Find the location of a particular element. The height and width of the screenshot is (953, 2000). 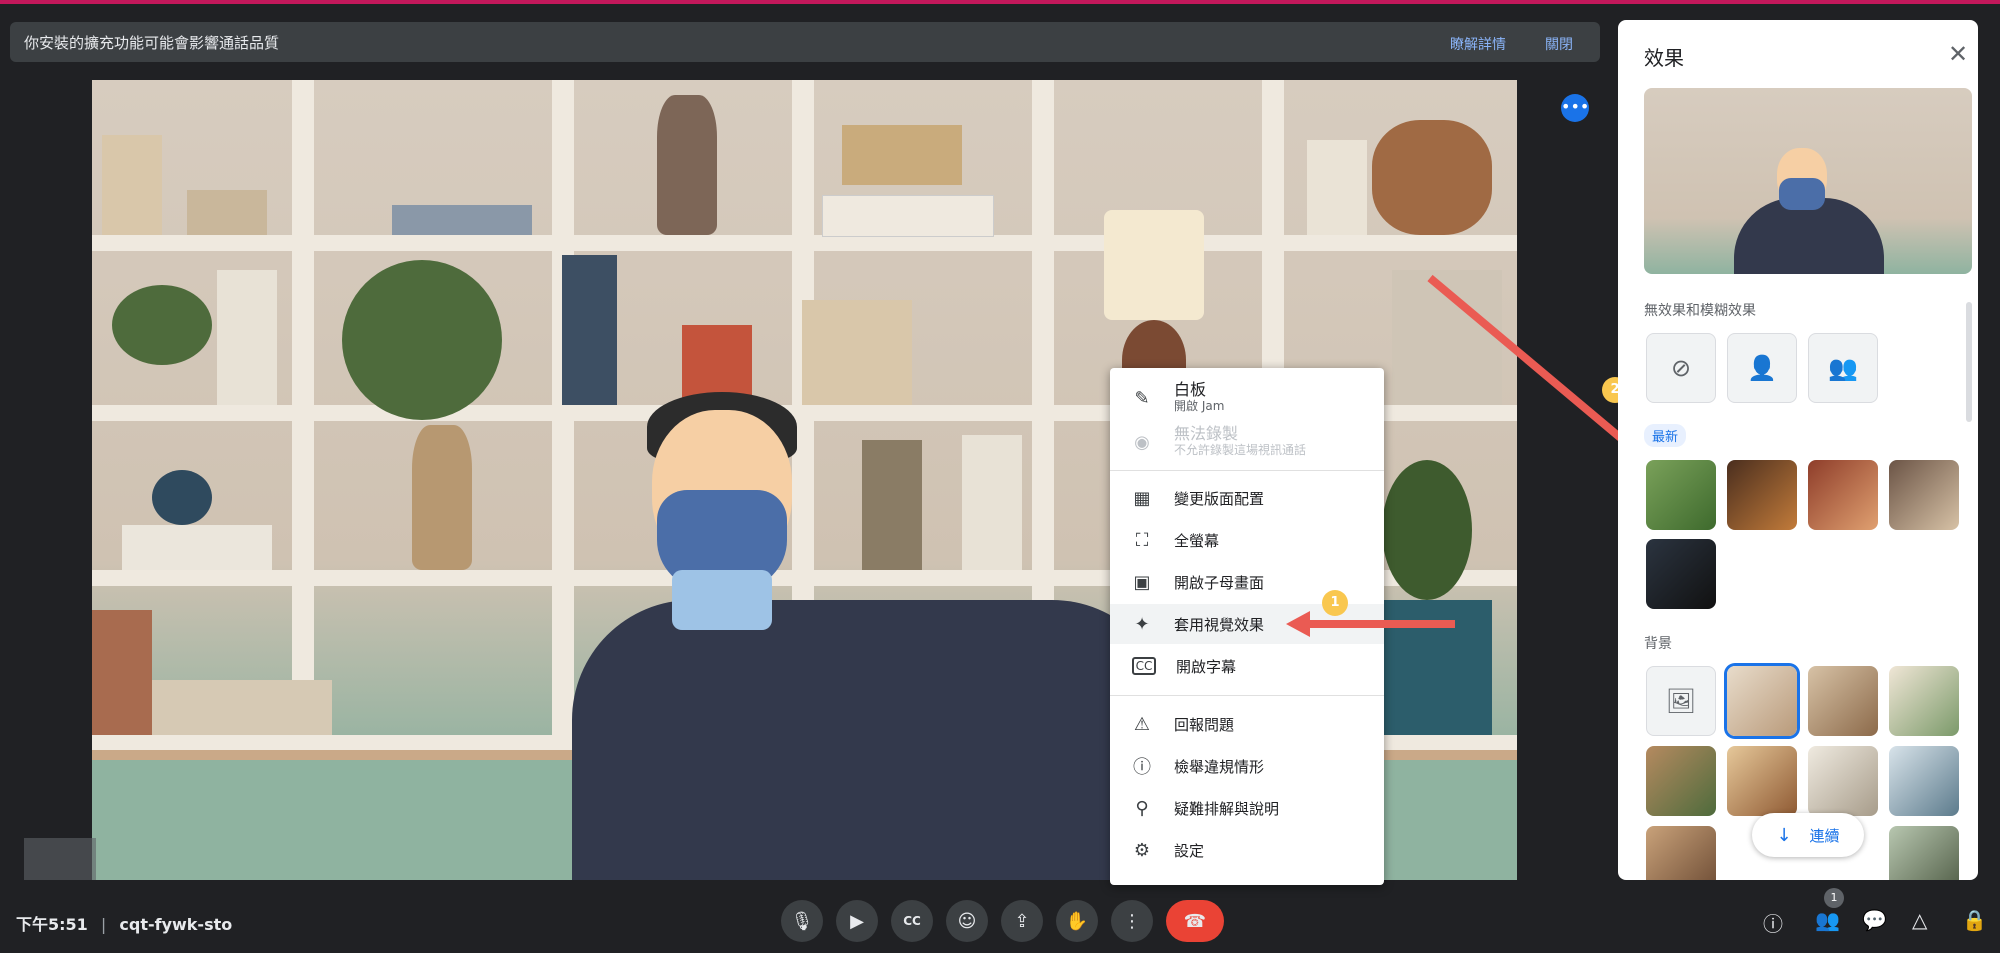

self-view-thumbnail is located at coordinates (60, 859).